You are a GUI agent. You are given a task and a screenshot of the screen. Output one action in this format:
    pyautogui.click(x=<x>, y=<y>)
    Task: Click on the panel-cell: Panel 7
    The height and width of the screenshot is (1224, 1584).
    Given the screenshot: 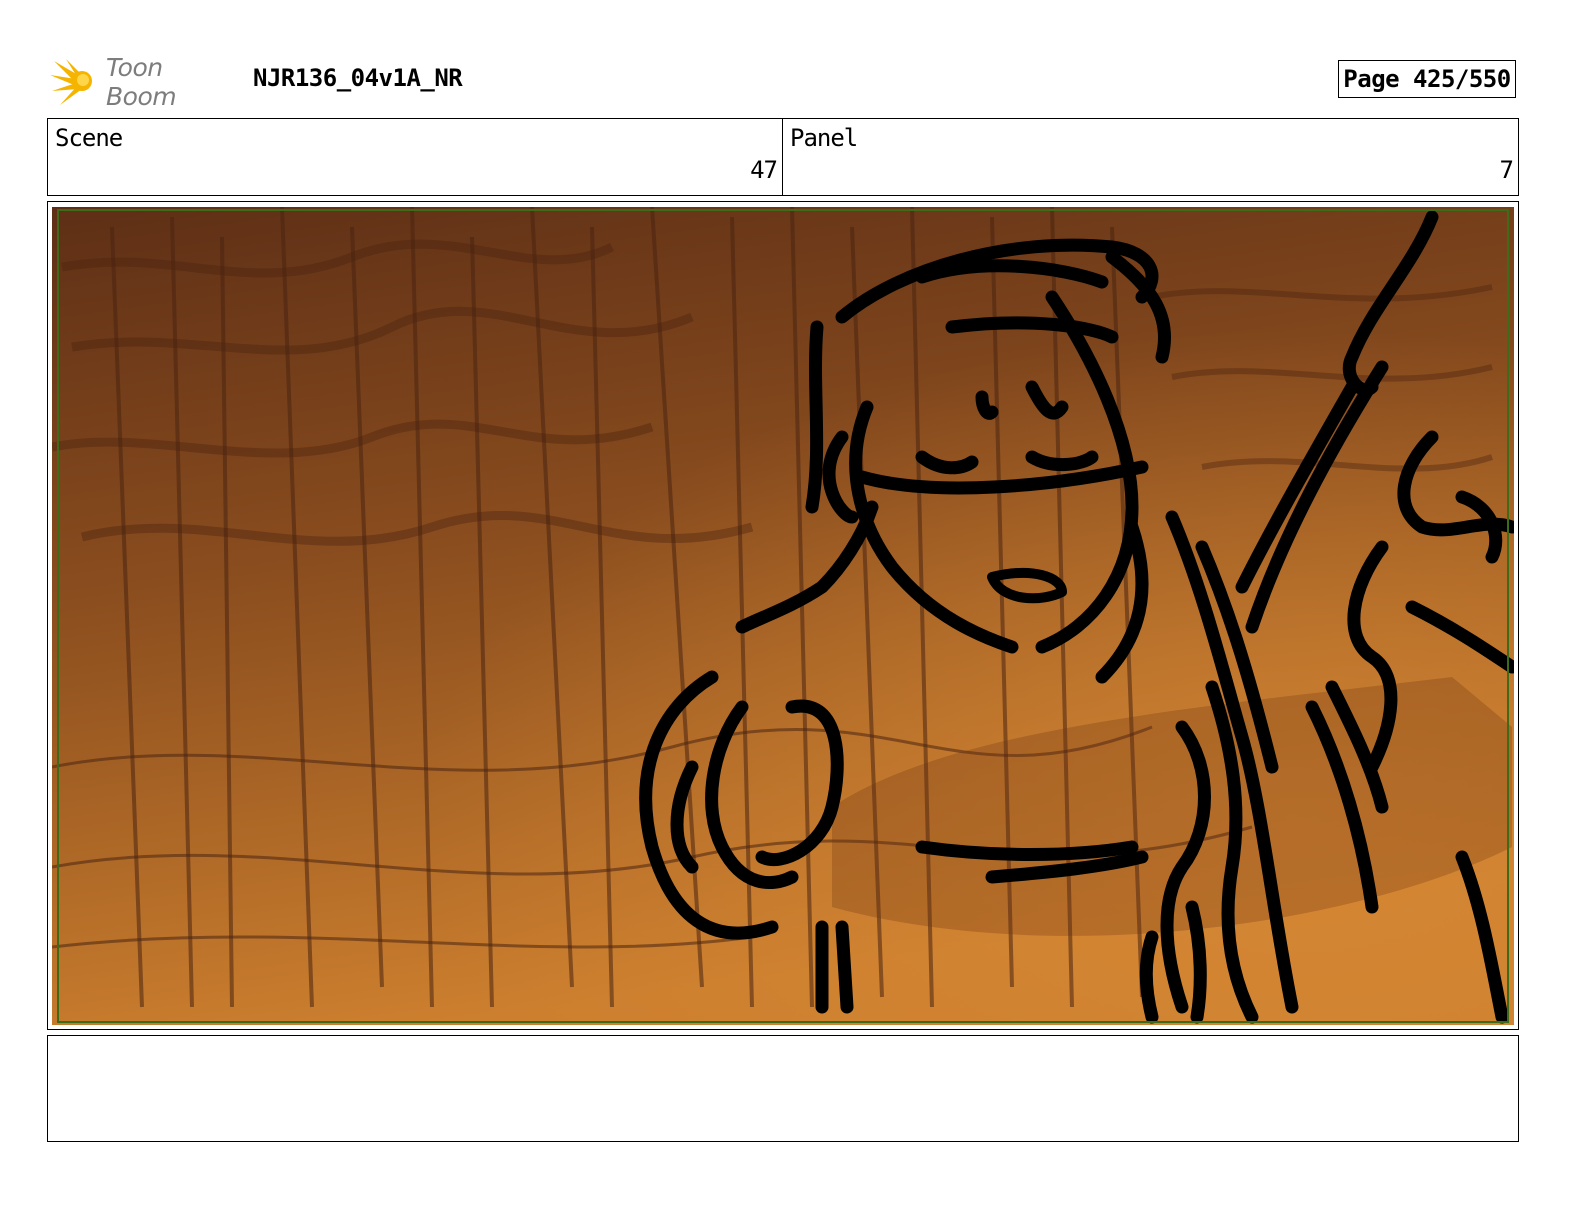 What is the action you would take?
    pyautogui.click(x=1150, y=157)
    